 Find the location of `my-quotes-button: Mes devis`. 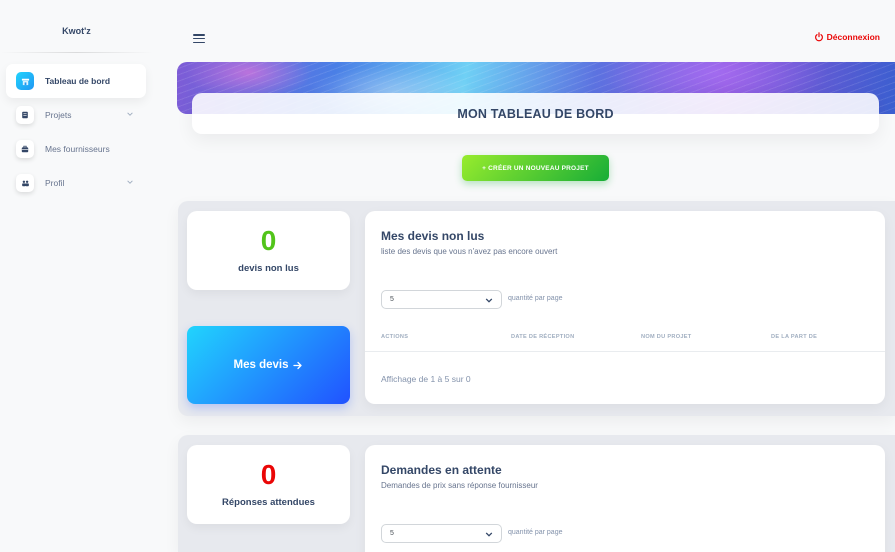

my-quotes-button: Mes devis is located at coordinates (268, 365).